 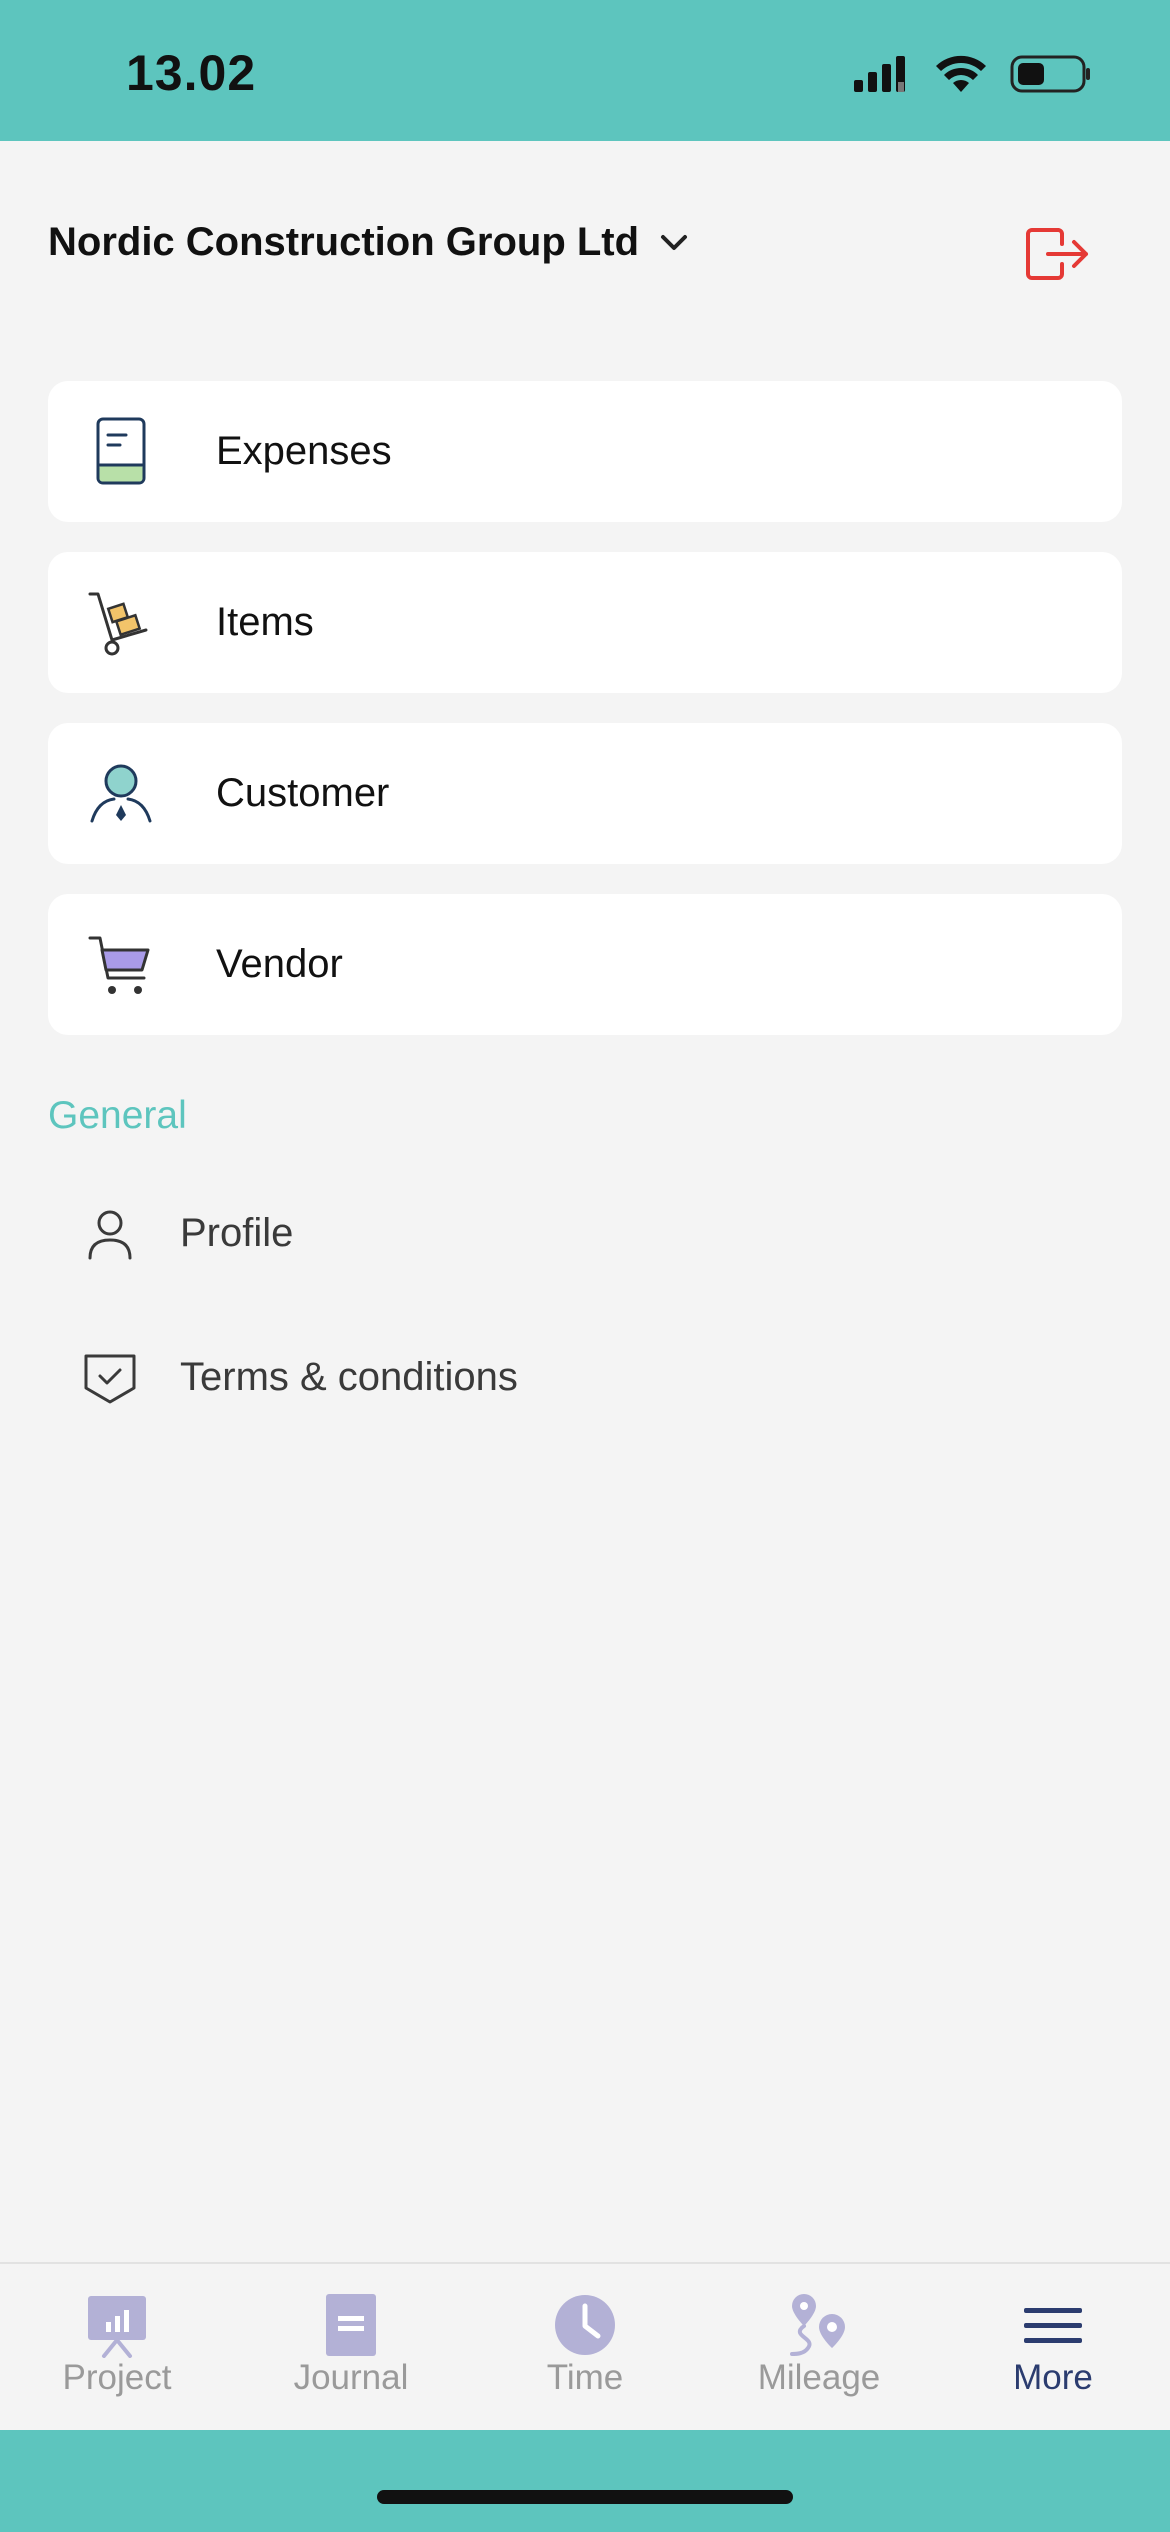 What do you see at coordinates (304, 451) in the screenshot?
I see `card-label: Expenses` at bounding box center [304, 451].